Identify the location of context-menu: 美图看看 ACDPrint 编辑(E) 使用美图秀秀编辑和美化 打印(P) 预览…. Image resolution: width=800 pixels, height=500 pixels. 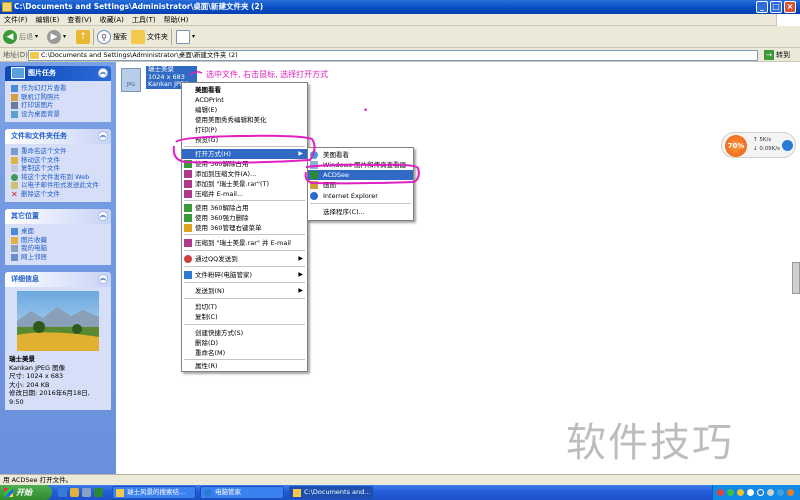
(244, 227).